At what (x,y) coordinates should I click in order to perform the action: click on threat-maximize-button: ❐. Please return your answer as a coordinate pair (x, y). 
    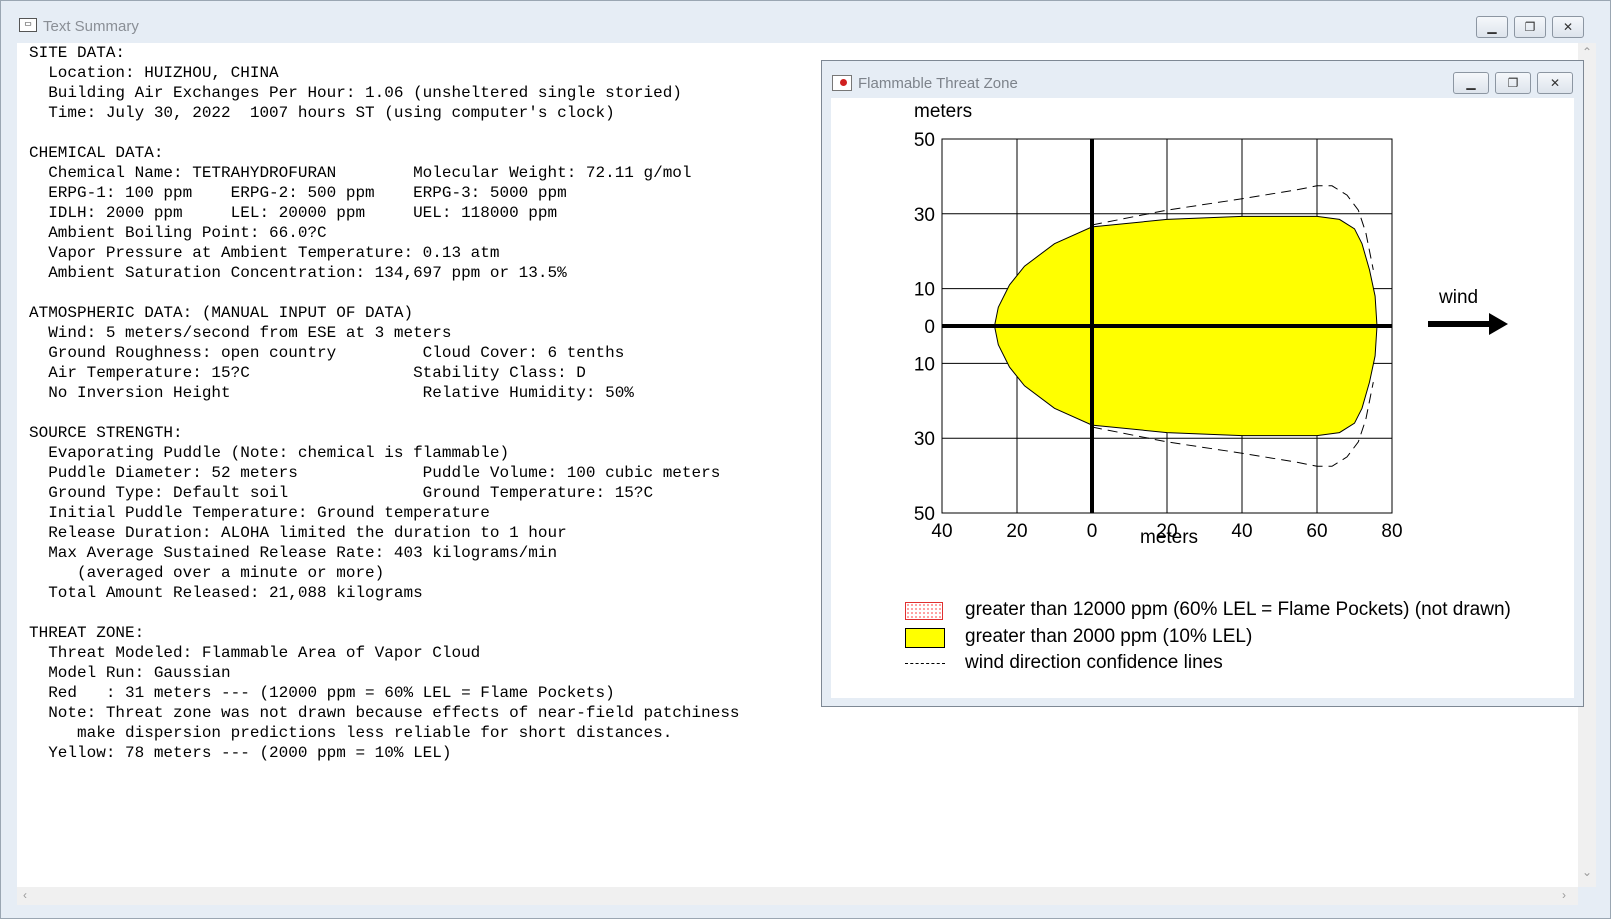
    Looking at the image, I should click on (1513, 83).